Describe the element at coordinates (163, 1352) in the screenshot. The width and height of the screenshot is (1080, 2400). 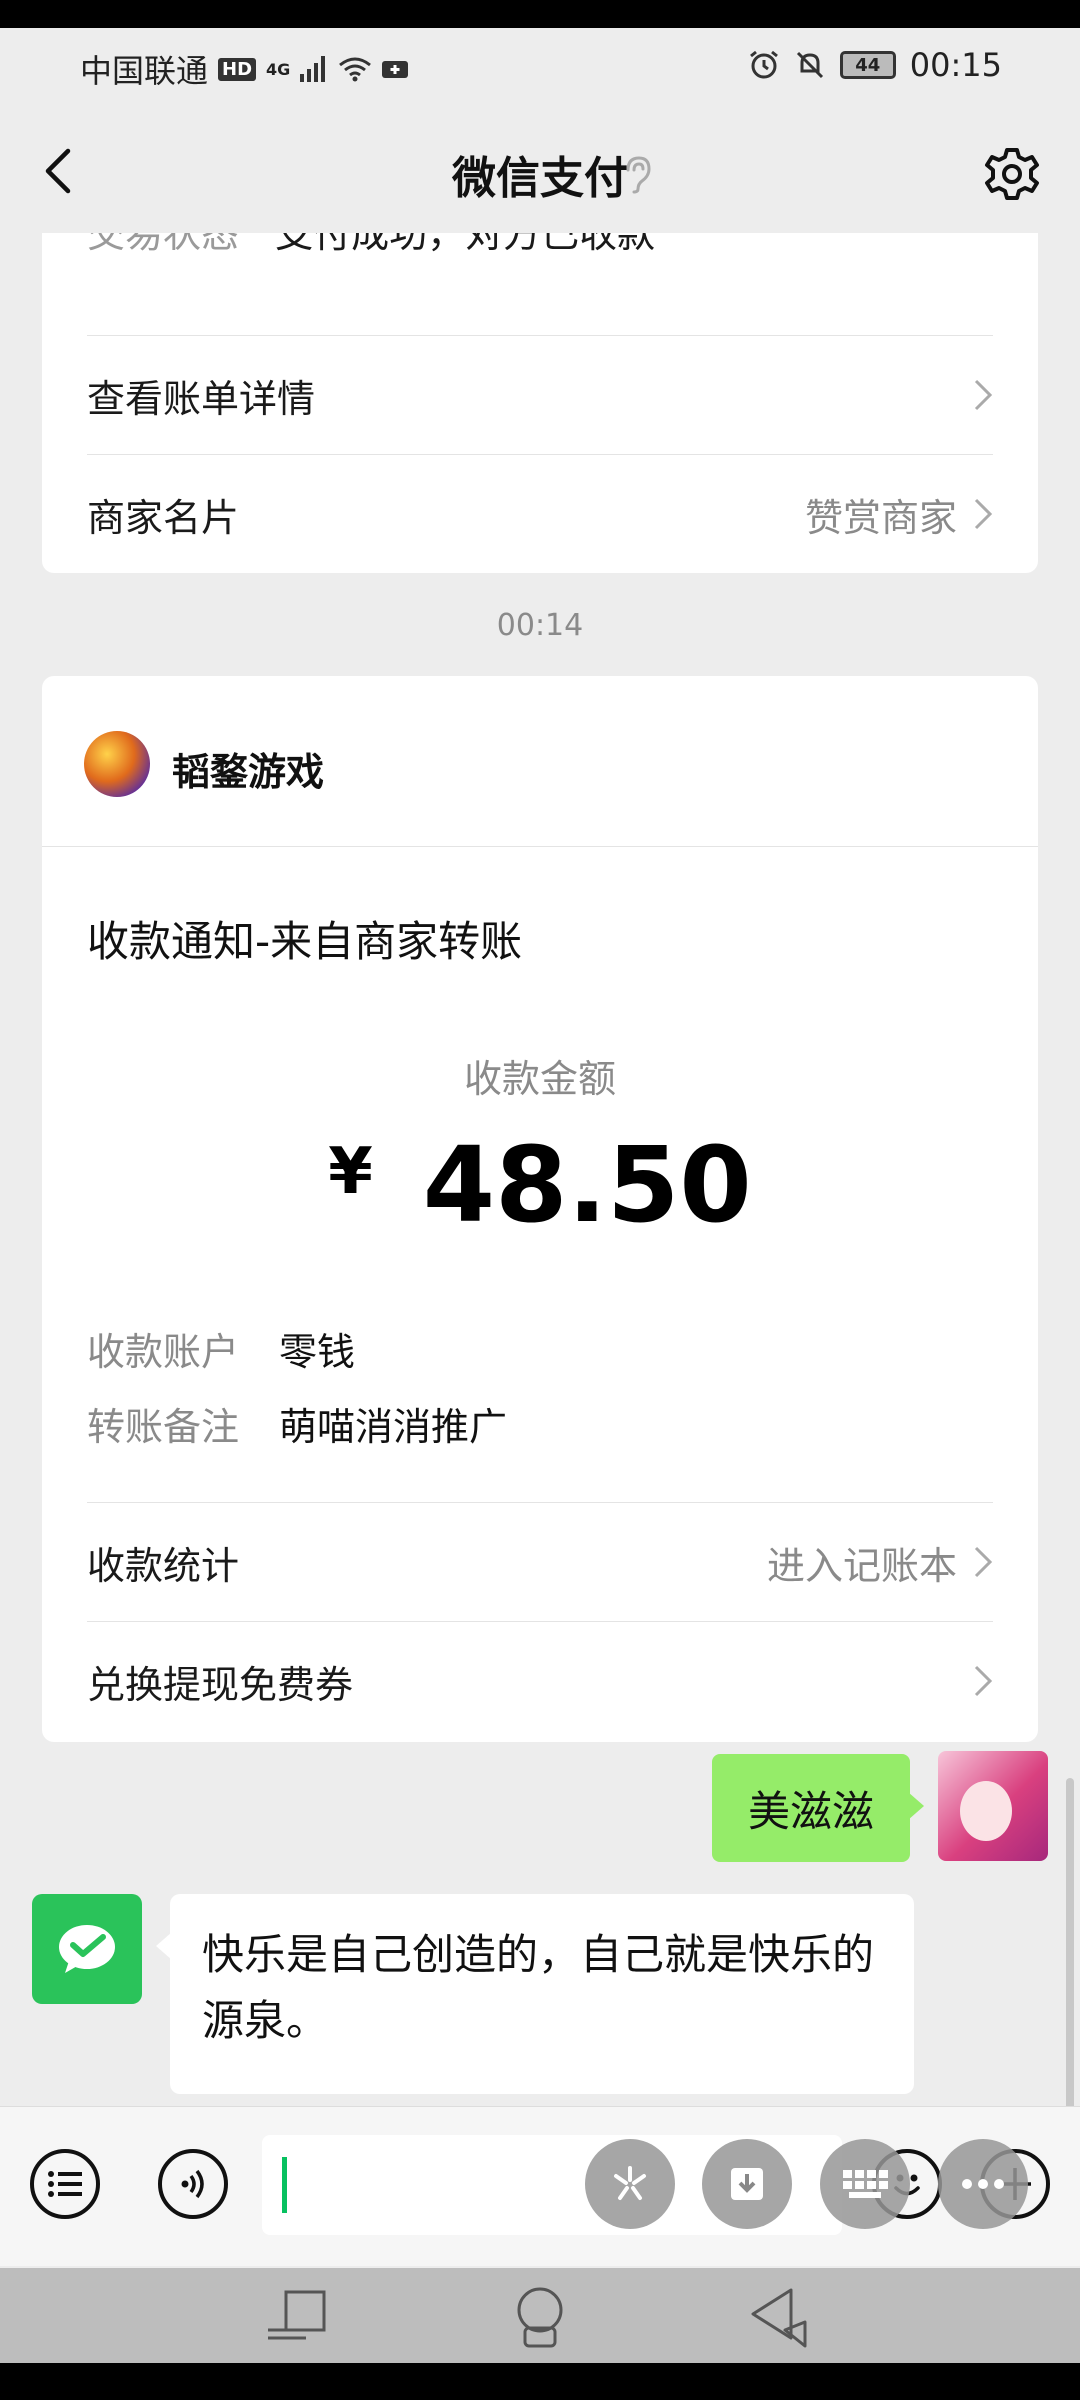
I see `detail-key: 收款账户` at that location.